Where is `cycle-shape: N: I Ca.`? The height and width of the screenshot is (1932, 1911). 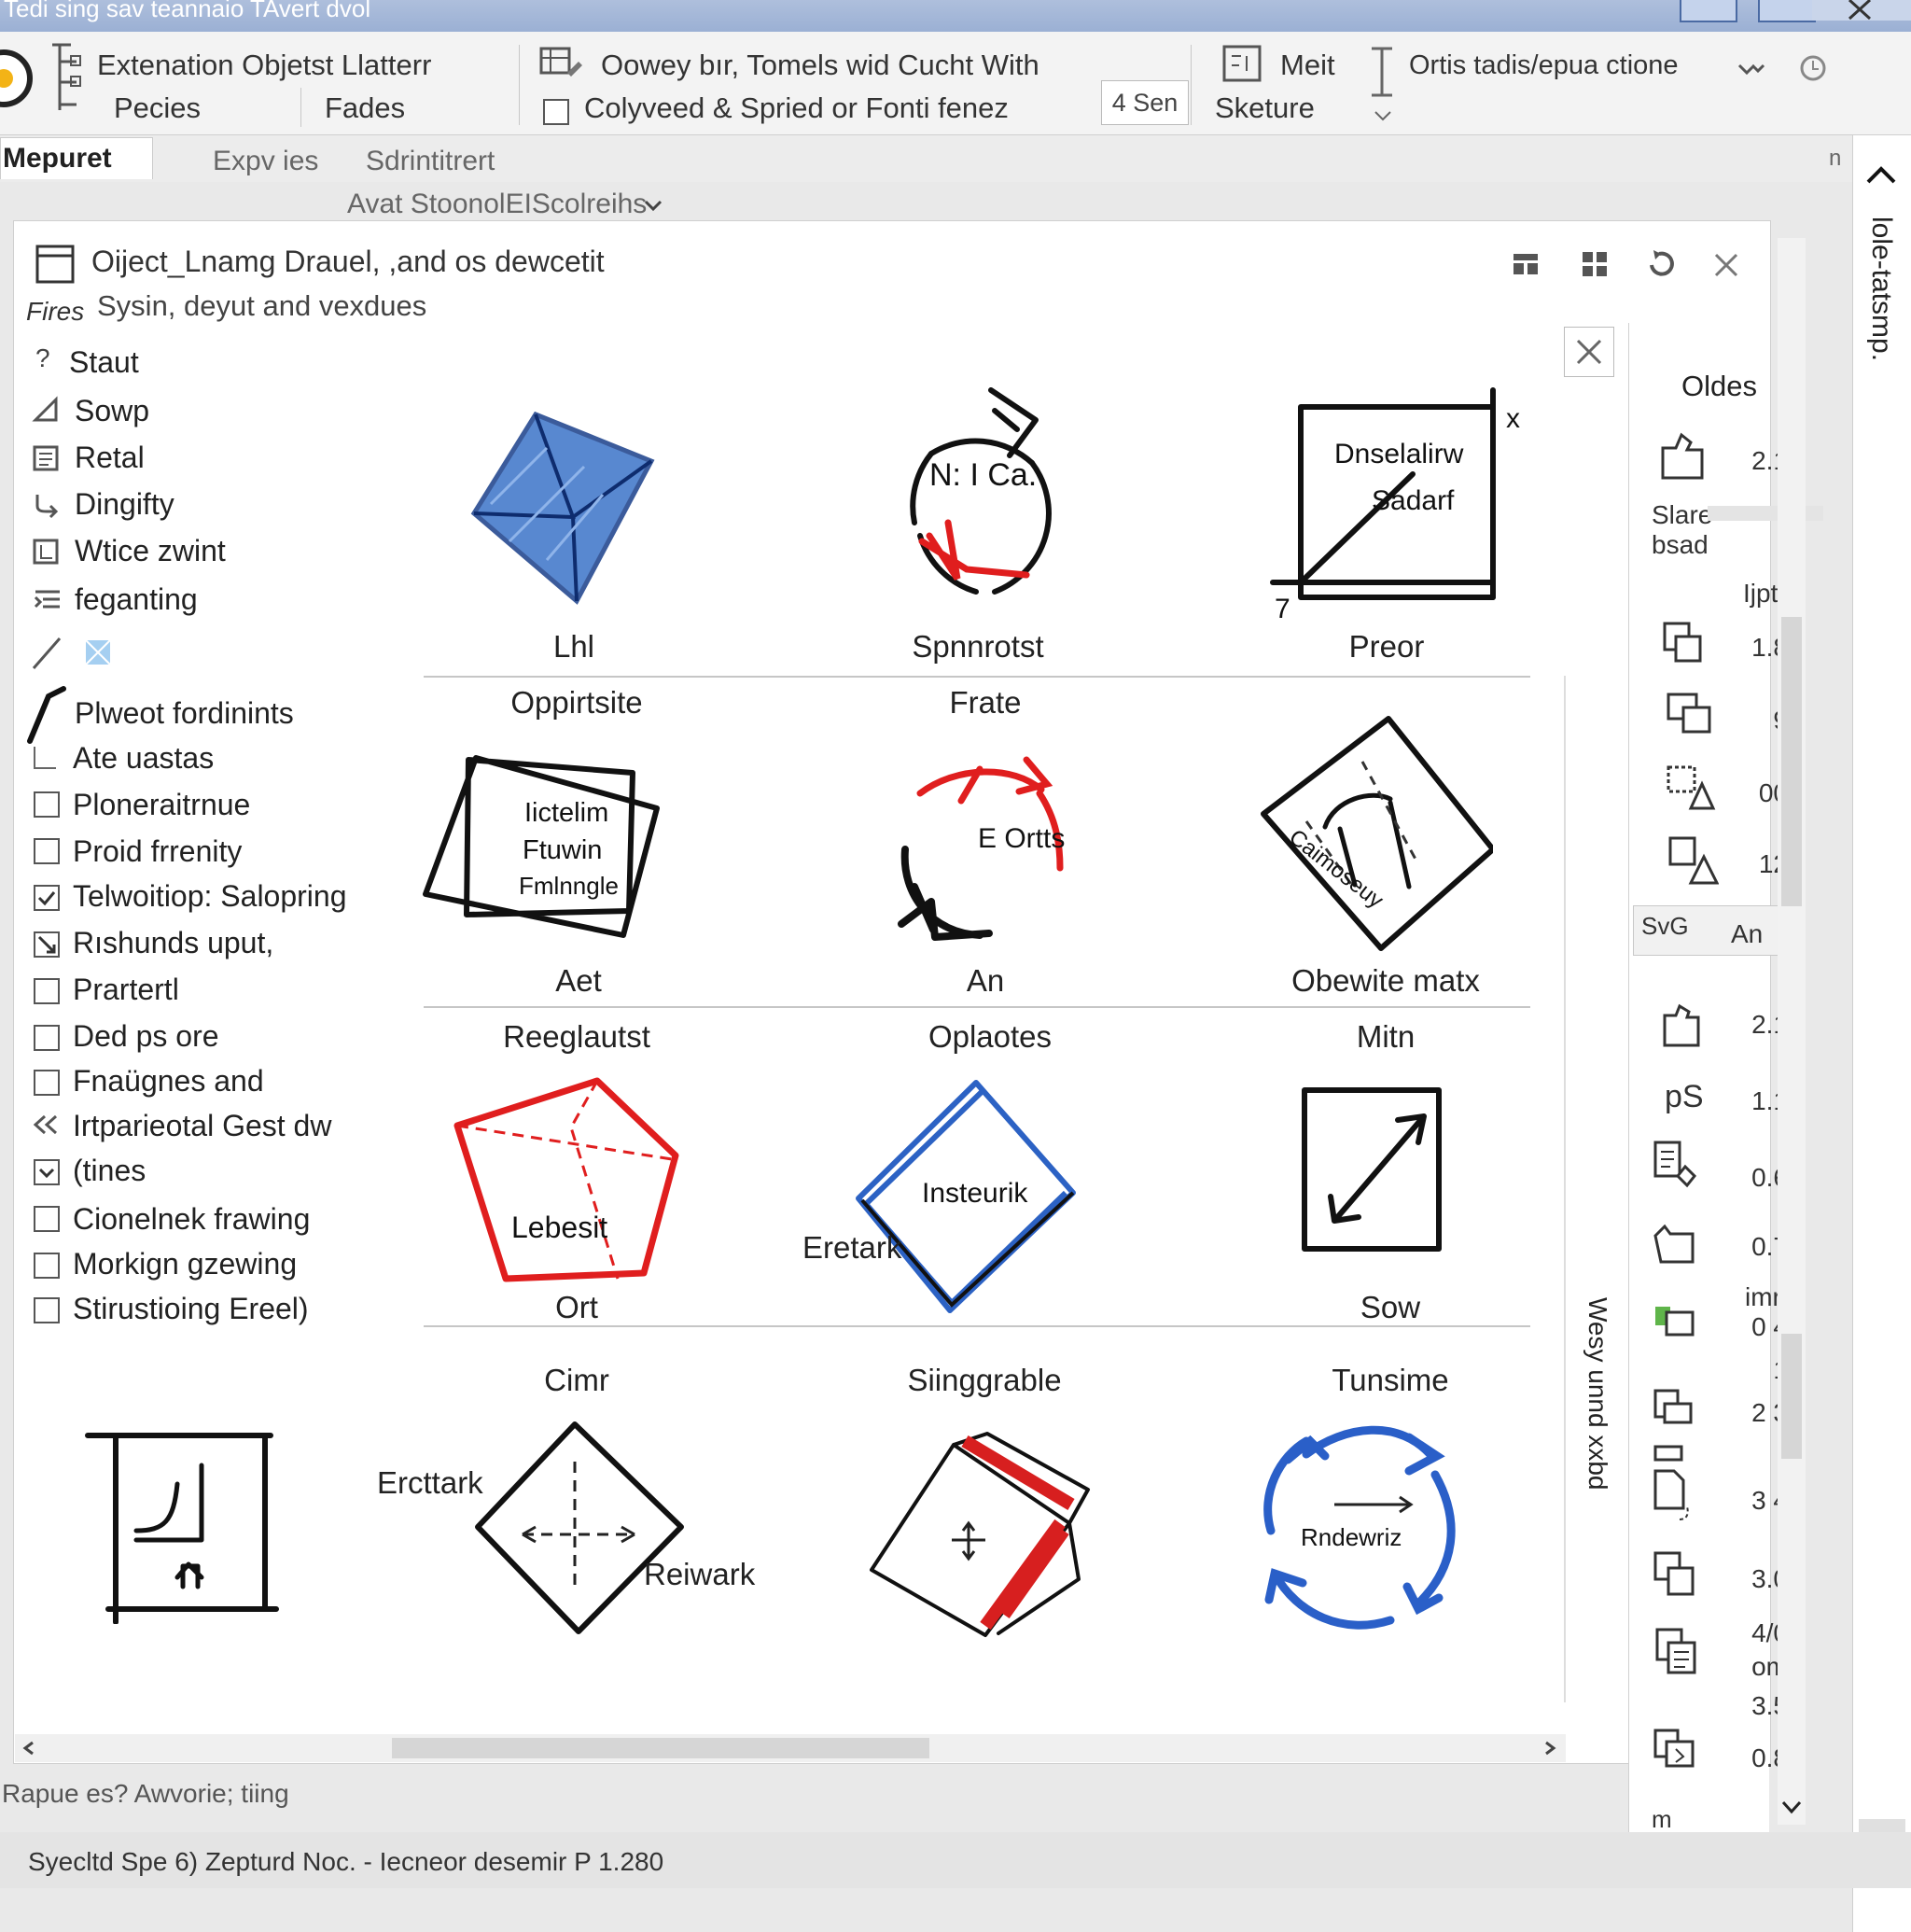 cycle-shape: N: I Ca. is located at coordinates (977, 504).